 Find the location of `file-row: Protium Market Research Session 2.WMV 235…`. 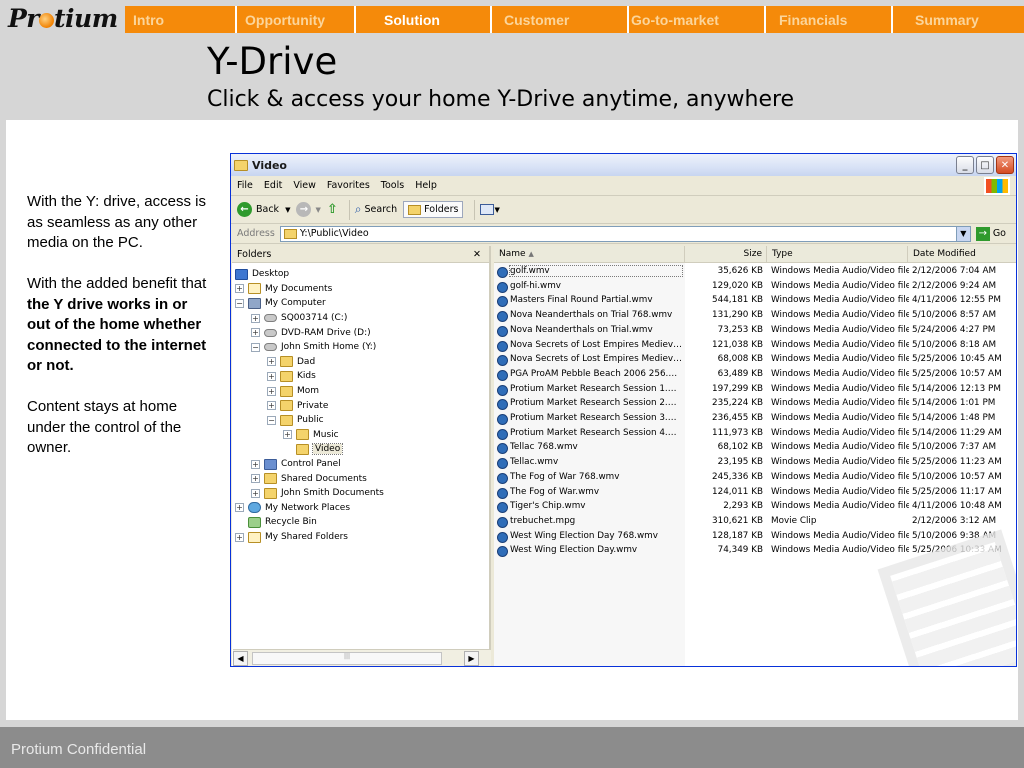

file-row: Protium Market Research Session 2.WMV 235… is located at coordinates (755, 404).